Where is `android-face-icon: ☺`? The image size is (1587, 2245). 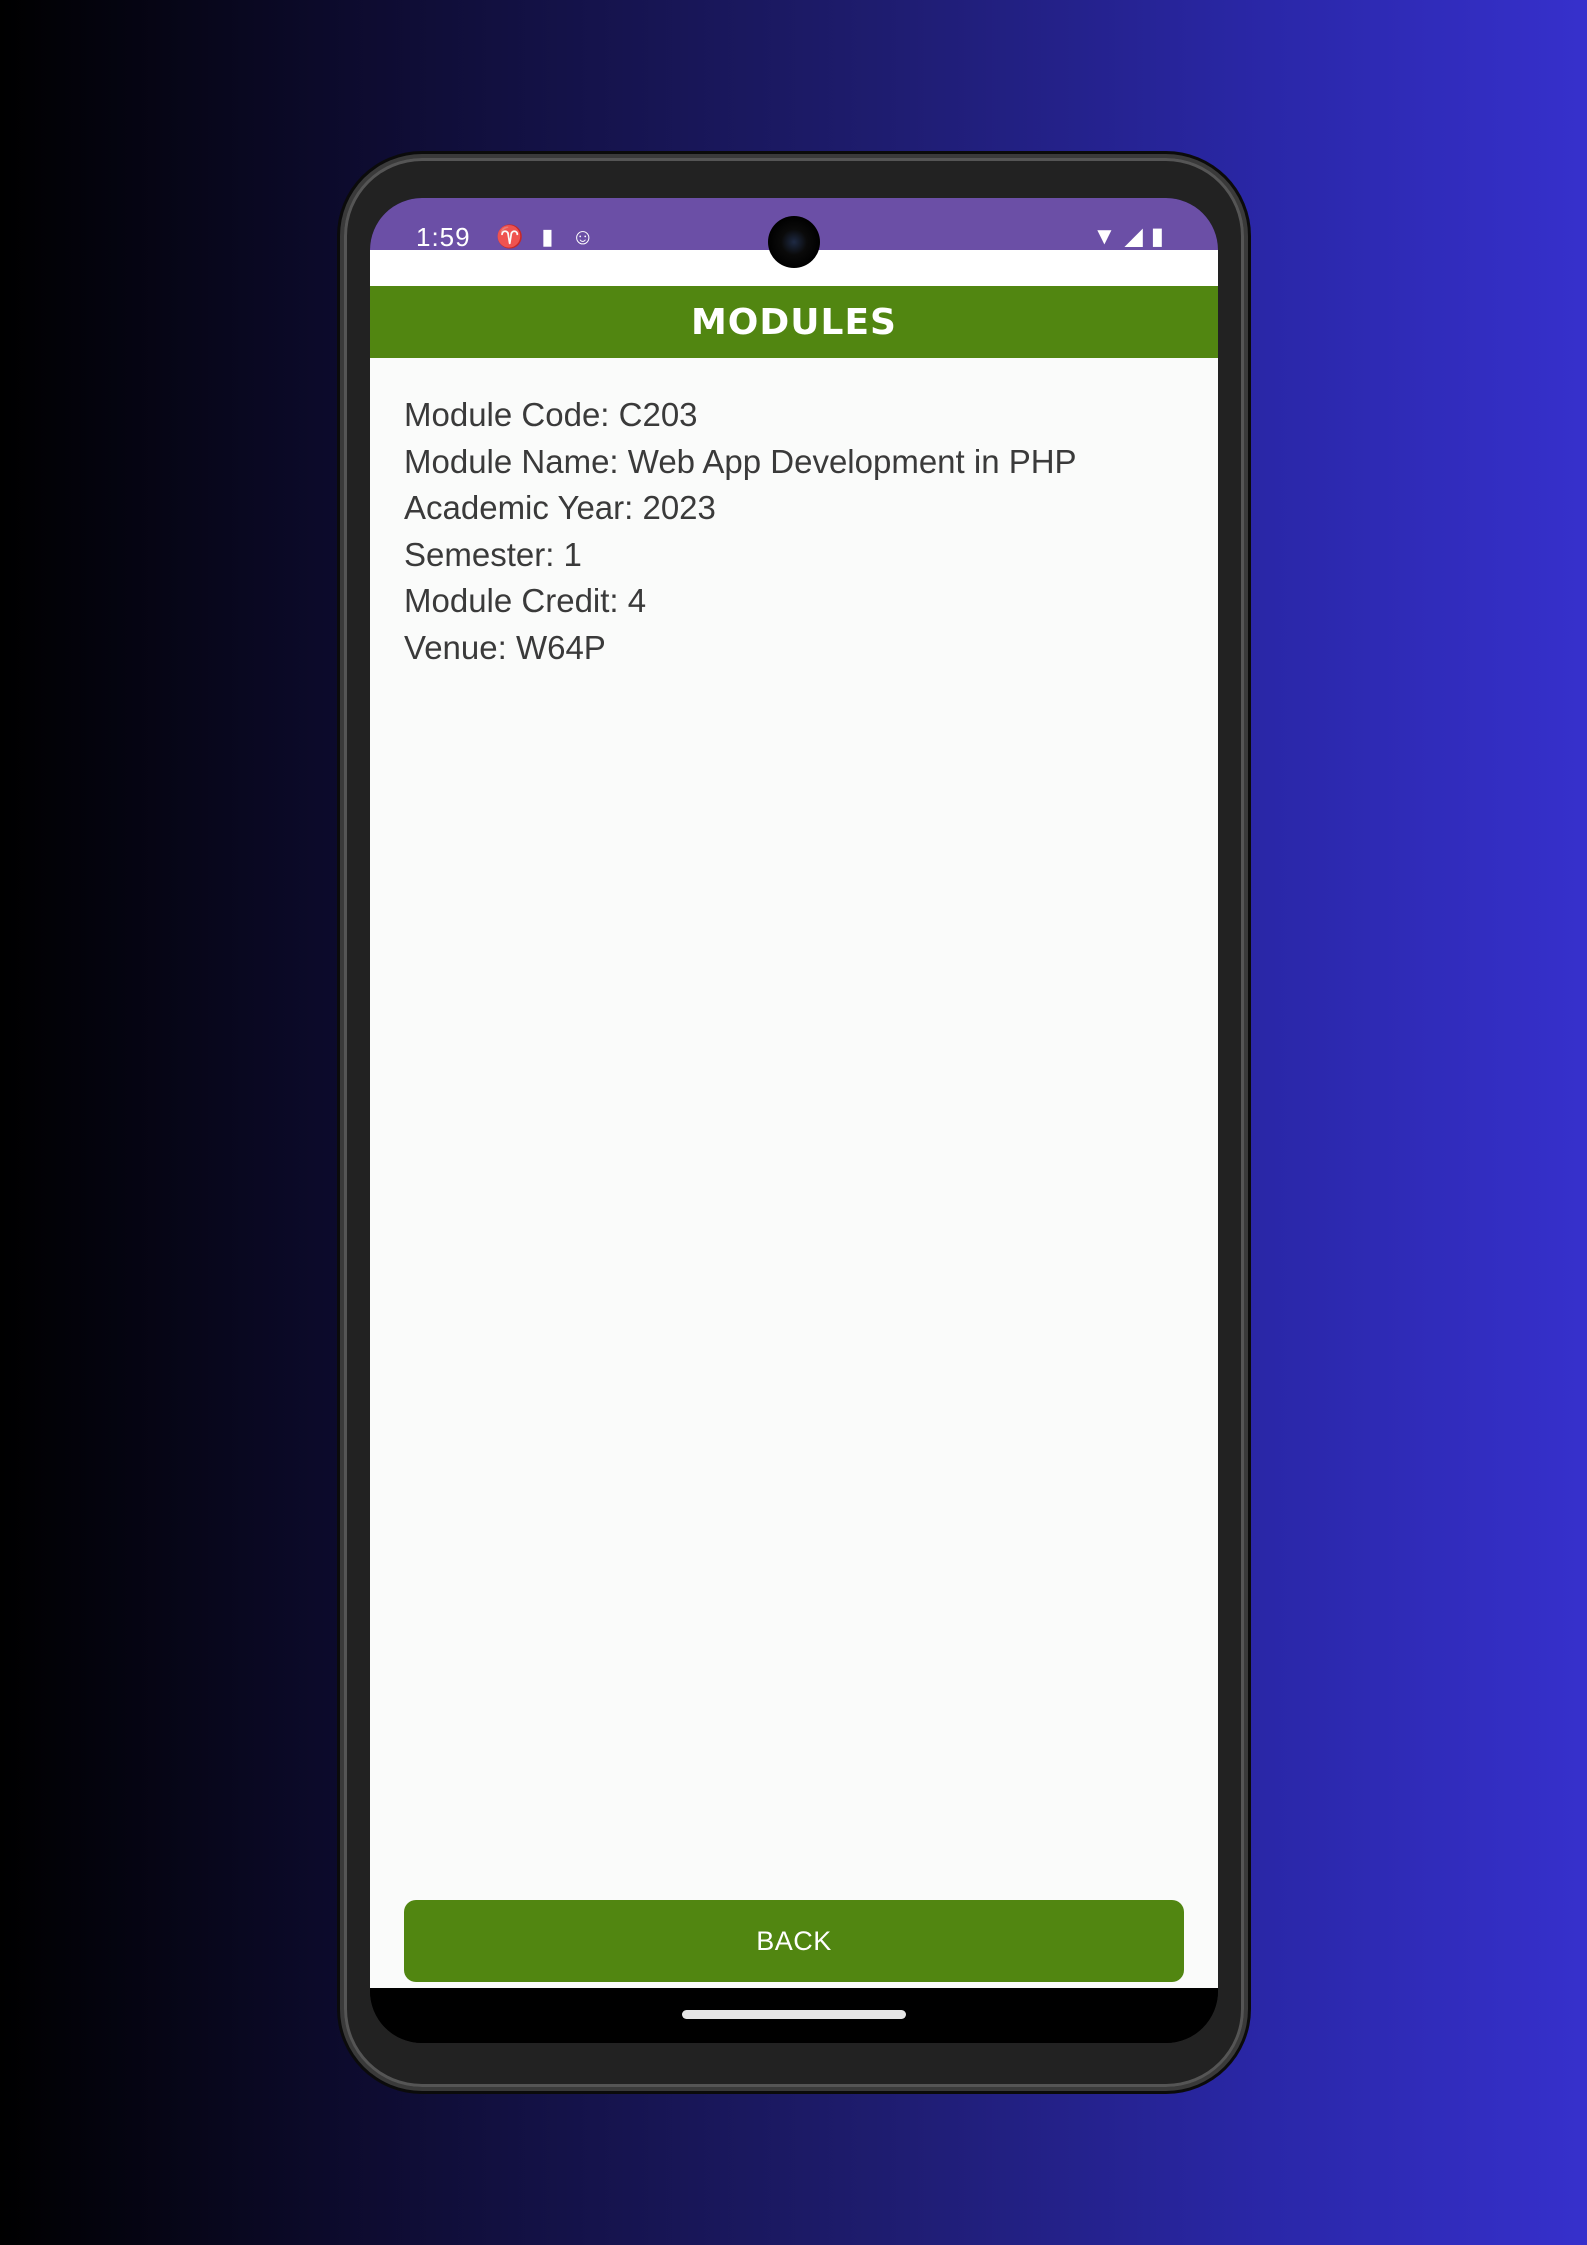 android-face-icon: ☺ is located at coordinates (582, 236).